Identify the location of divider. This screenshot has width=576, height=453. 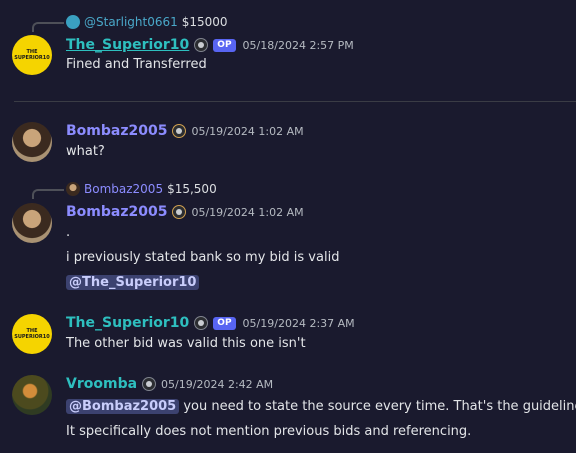
(295, 101).